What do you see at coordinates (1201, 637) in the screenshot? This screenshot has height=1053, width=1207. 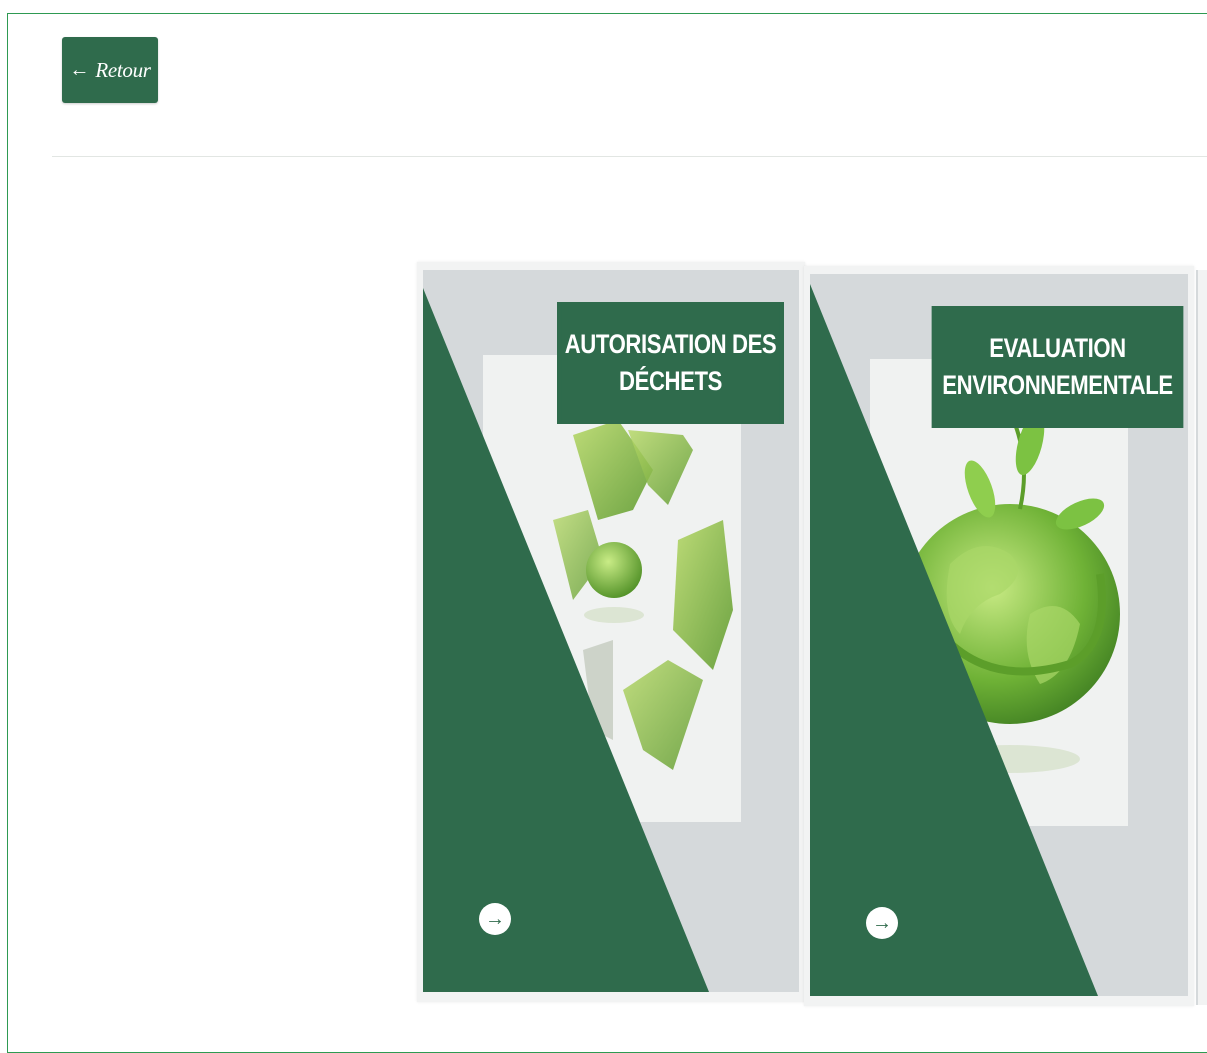 I see `card-next-partial` at bounding box center [1201, 637].